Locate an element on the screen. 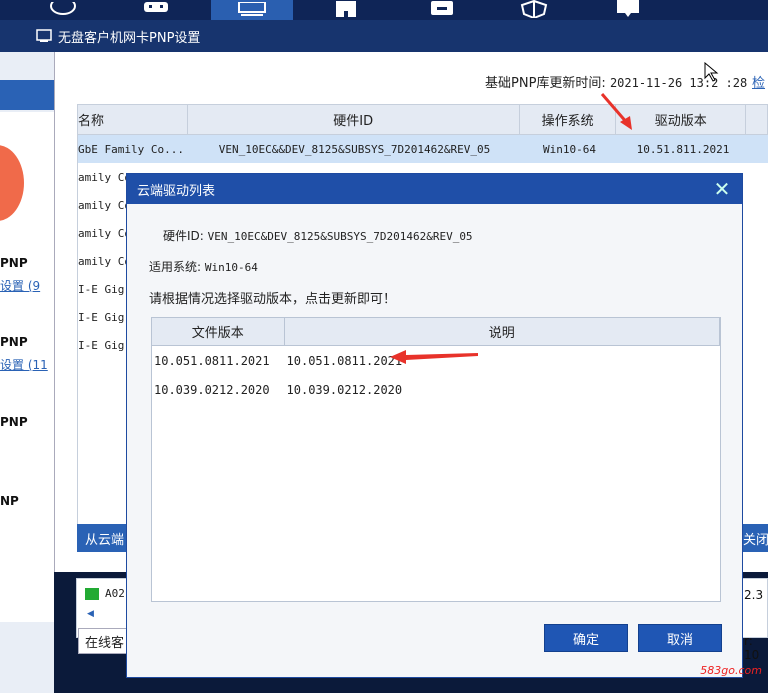 The height and width of the screenshot is (693, 768). cell-driver-version: 10.51.811.2021 is located at coordinates (683, 149).